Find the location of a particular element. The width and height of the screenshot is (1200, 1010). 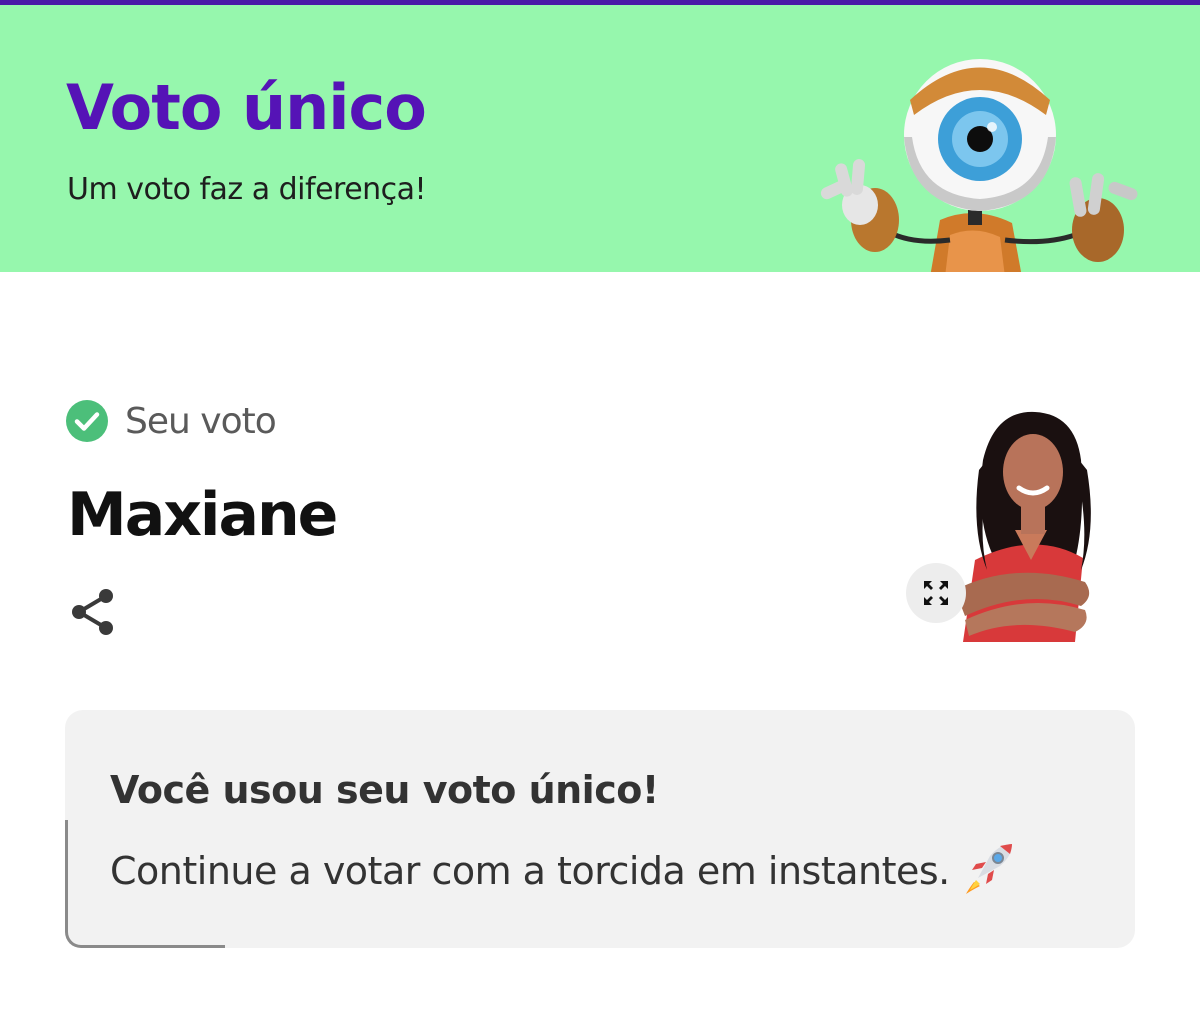

your-vote-label: Seu voto is located at coordinates (201, 421).